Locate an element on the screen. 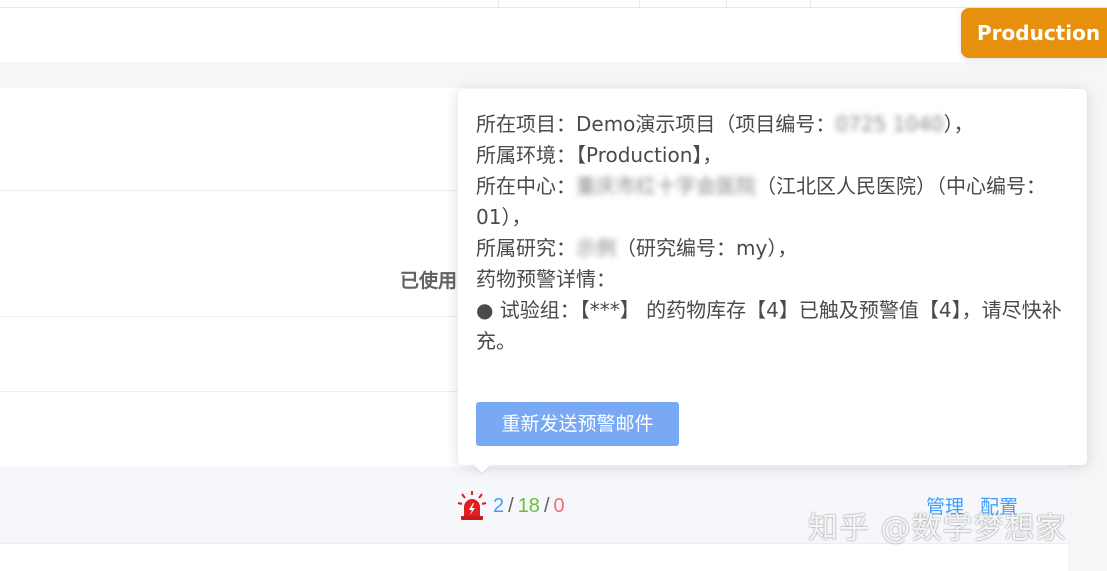 This screenshot has width=1107, height=571. center-line: 所在中心：重庆市红十字会医院（江北区人民医院）（中心编号：01）， is located at coordinates (772, 202).